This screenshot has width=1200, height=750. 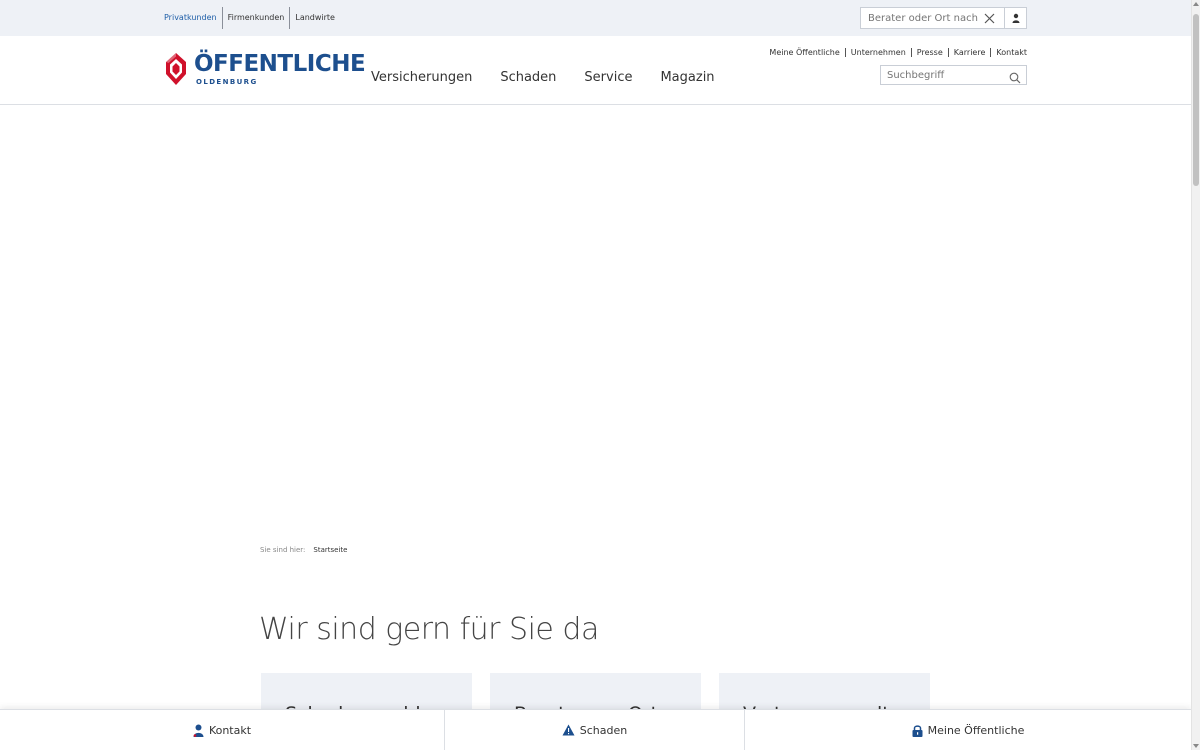 I want to click on bottom-claim-label: Schaden, so click(x=603, y=730).